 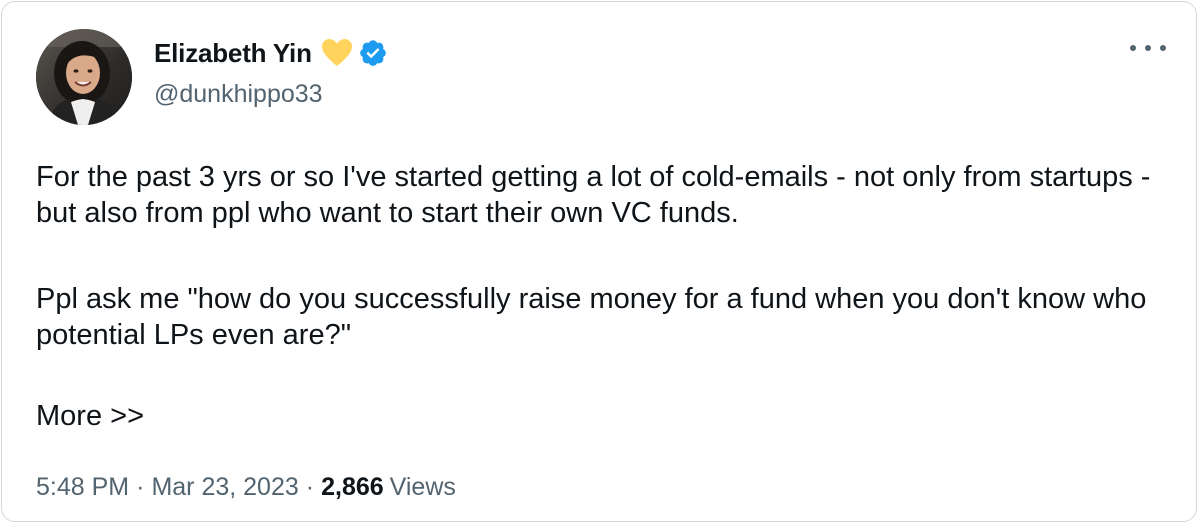 I want to click on tweet-metadata: 5:48 PM · Mar 23, 2023 · 2,866 Views, so click(x=246, y=487).